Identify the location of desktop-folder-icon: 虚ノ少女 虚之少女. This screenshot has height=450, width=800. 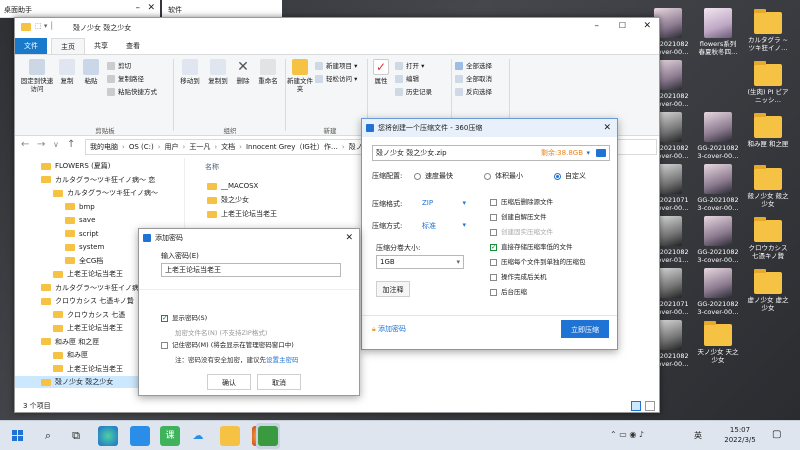
(768, 290).